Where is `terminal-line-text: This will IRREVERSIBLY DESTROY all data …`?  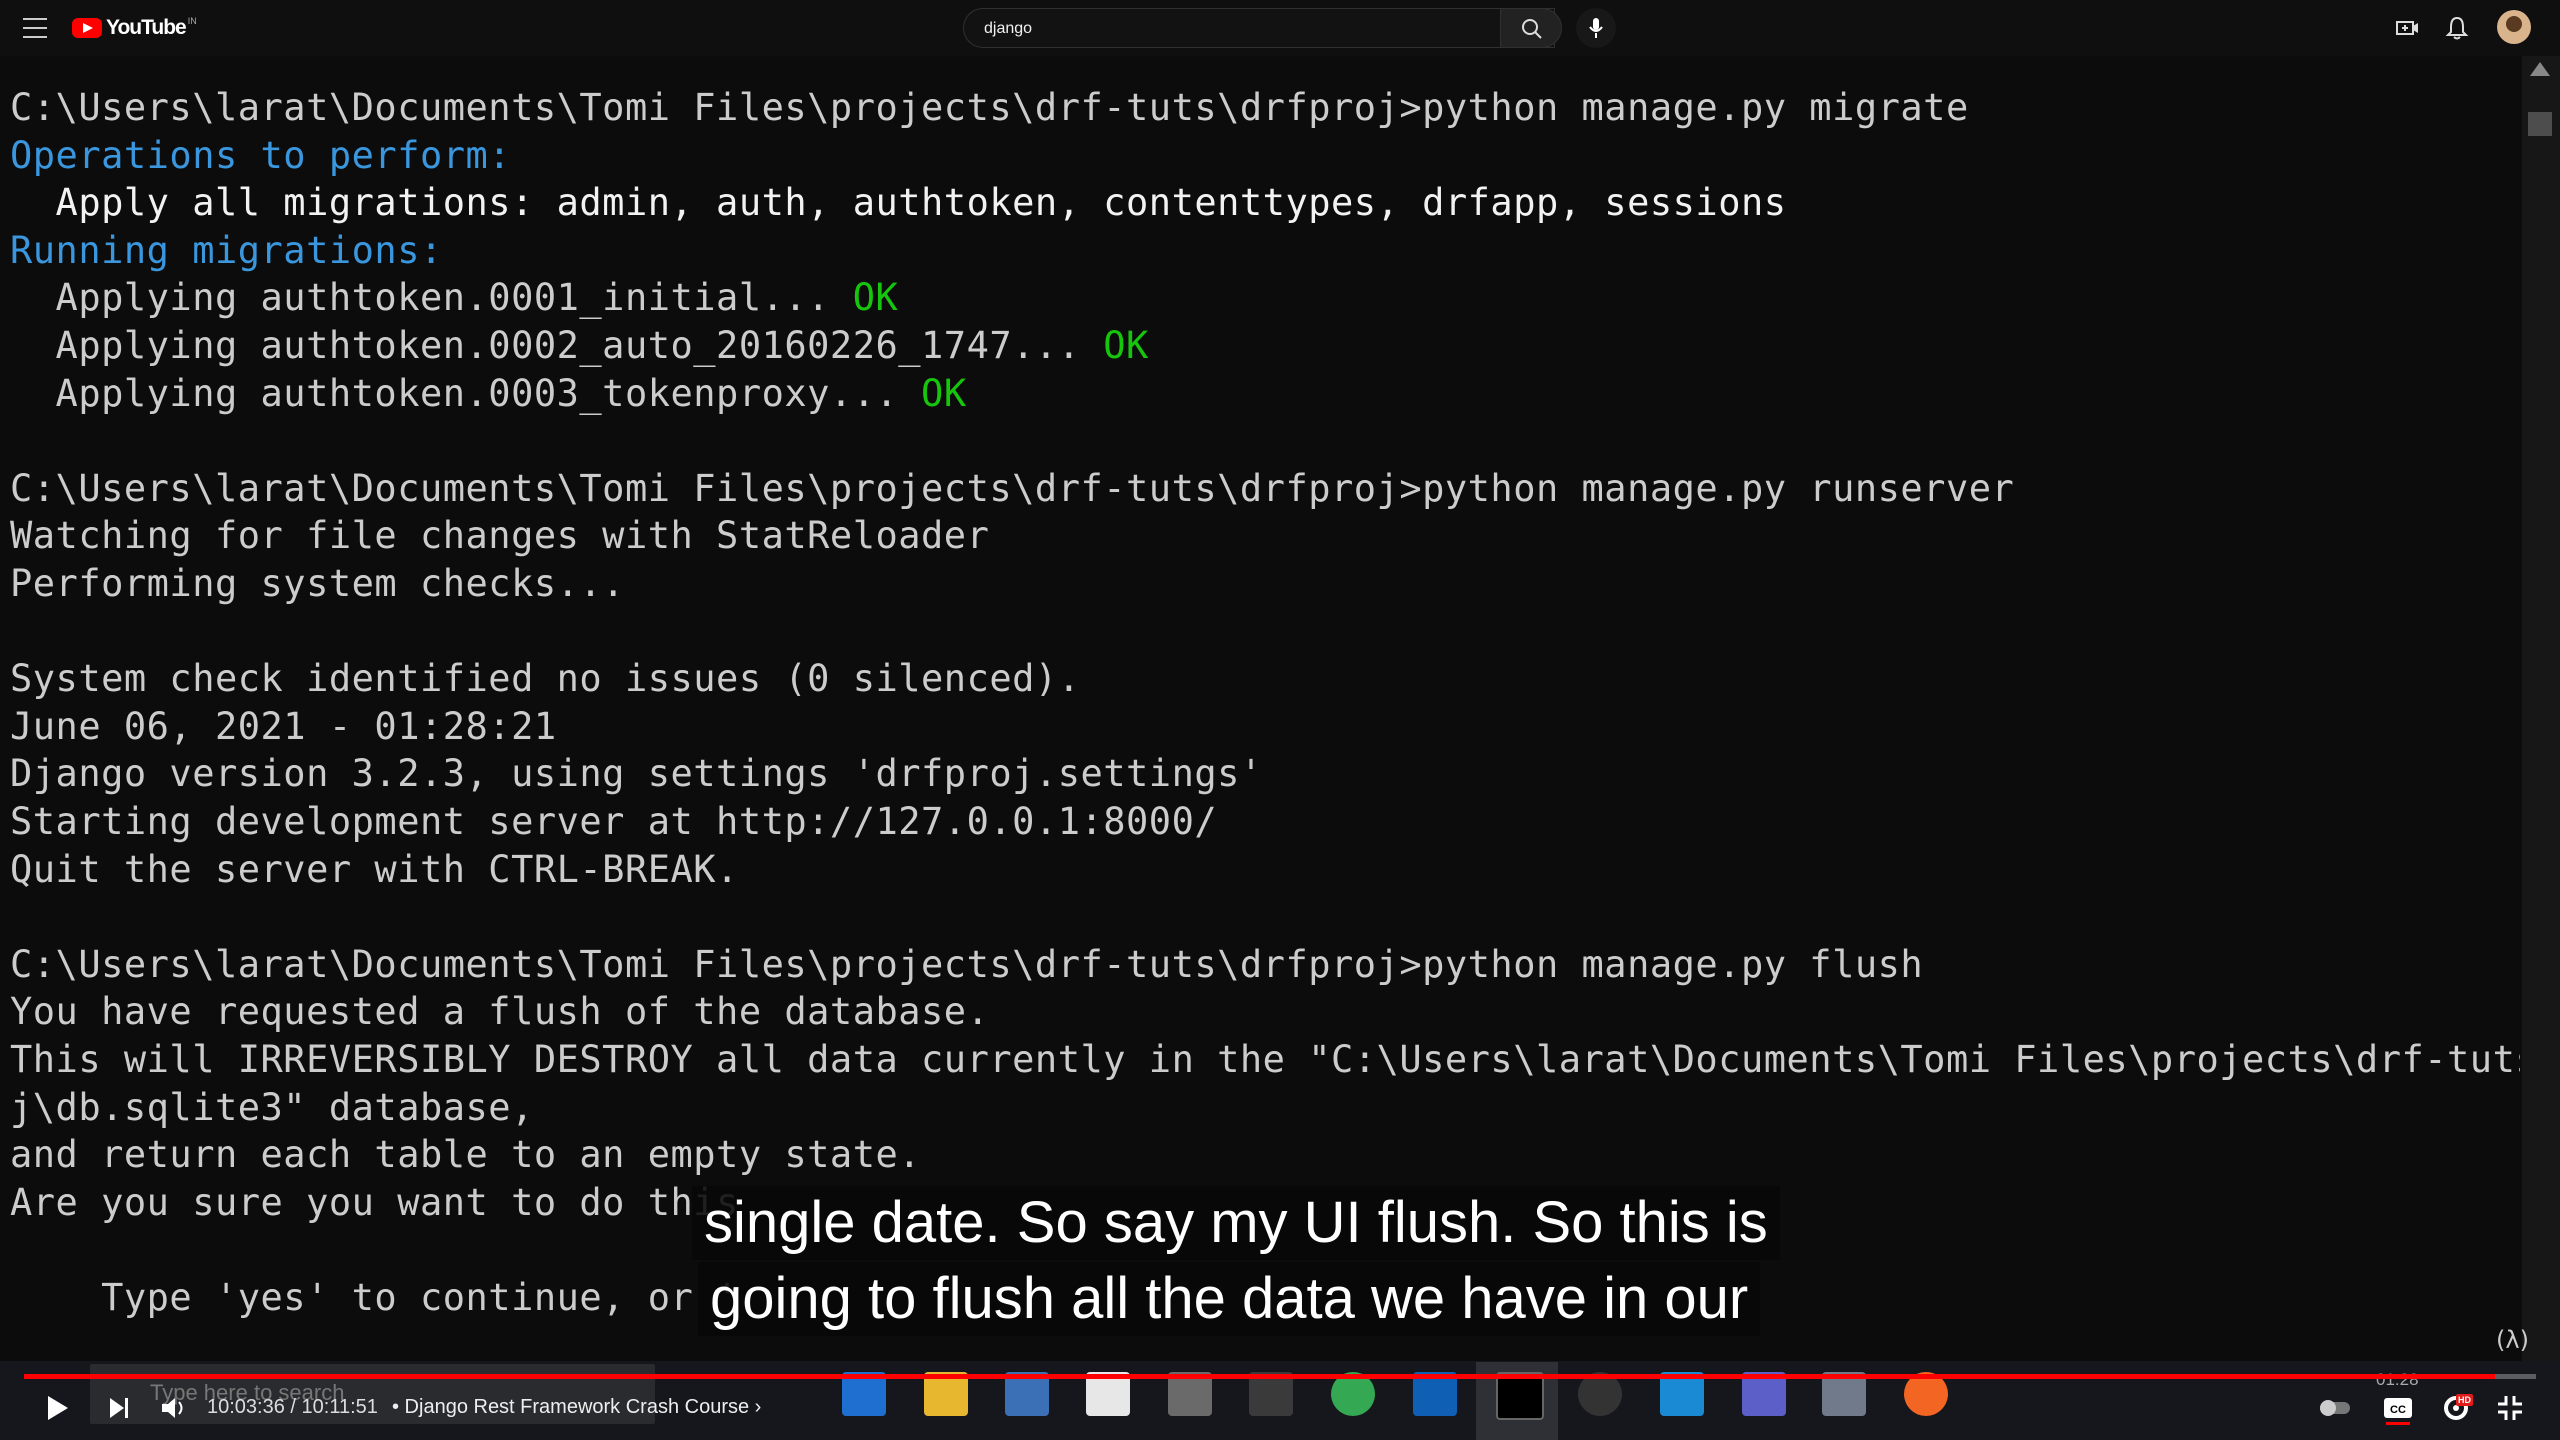 terminal-line-text: This will IRREVERSIBLY DESTROY all data … is located at coordinates (1265, 1059).